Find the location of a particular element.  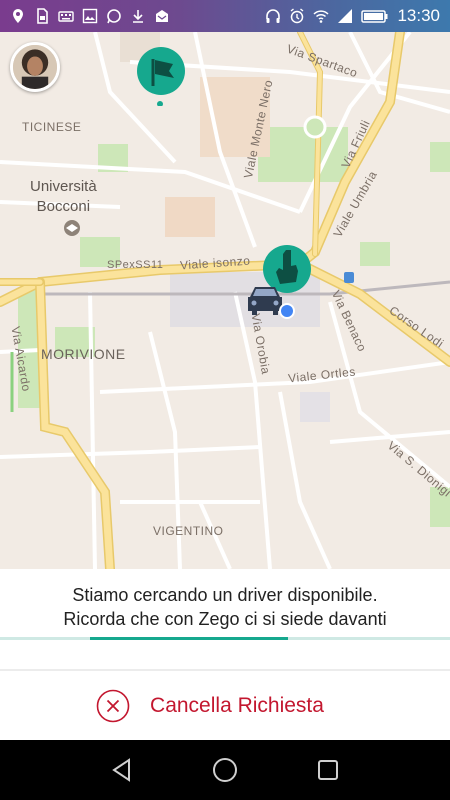

keyboard-icon is located at coordinates (66, 16).